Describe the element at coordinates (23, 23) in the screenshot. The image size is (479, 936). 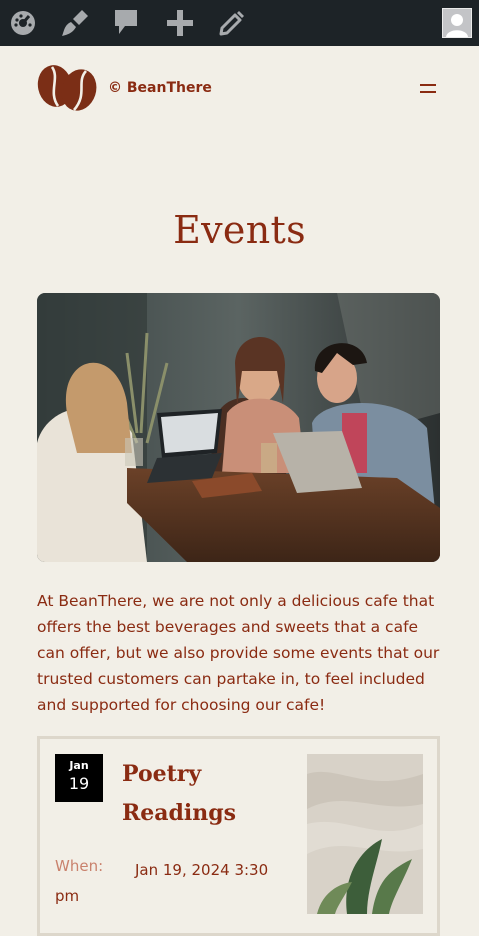
I see `dashboard-icon` at that location.